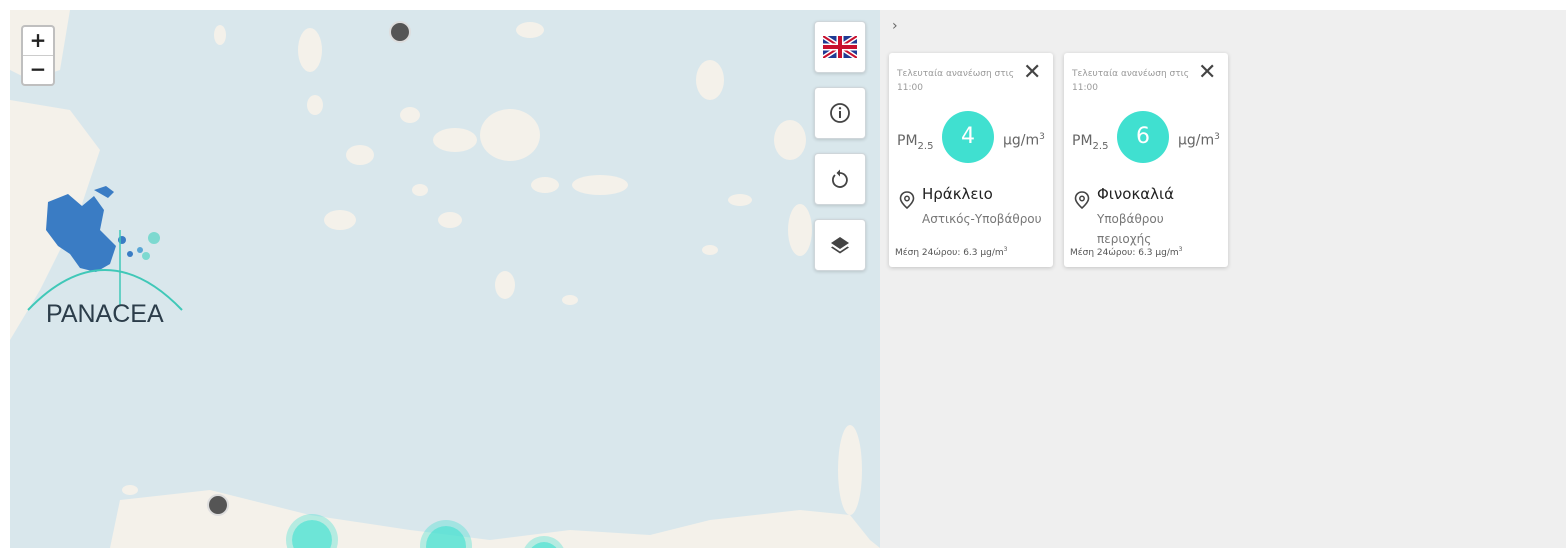 Image resolution: width=1566 pixels, height=548 pixels. Describe the element at coordinates (1136, 194) in the screenshot. I see `station-name: Φινοκαλιά` at that location.